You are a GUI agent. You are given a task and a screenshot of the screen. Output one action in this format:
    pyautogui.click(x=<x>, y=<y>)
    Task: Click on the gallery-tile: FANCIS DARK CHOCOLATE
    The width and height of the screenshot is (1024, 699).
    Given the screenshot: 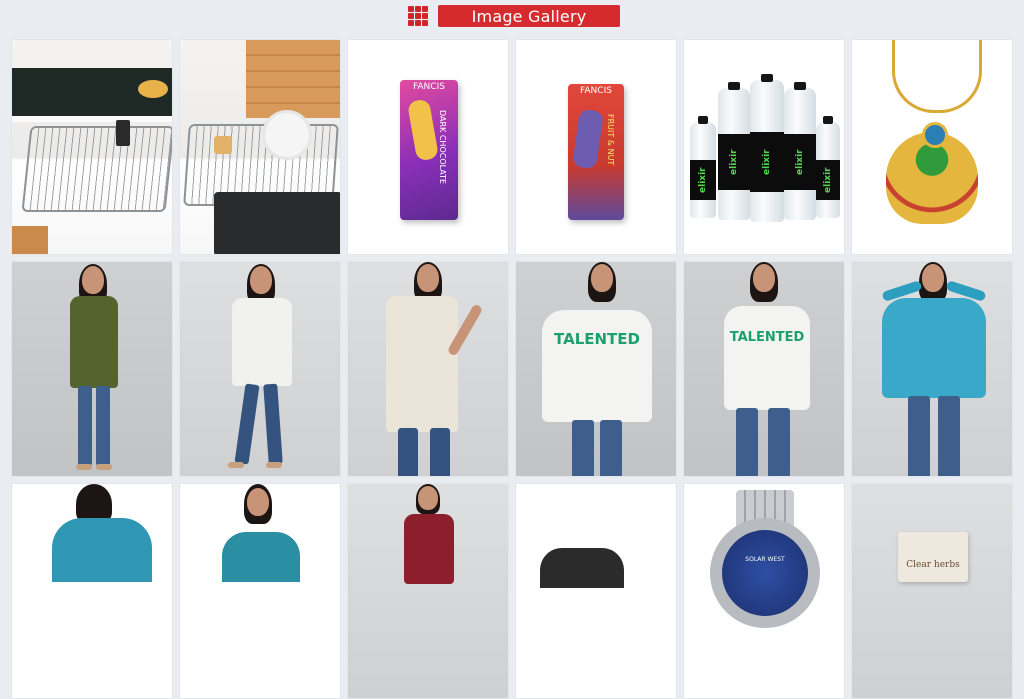 What is the action you would take?
    pyautogui.click(x=428, y=147)
    